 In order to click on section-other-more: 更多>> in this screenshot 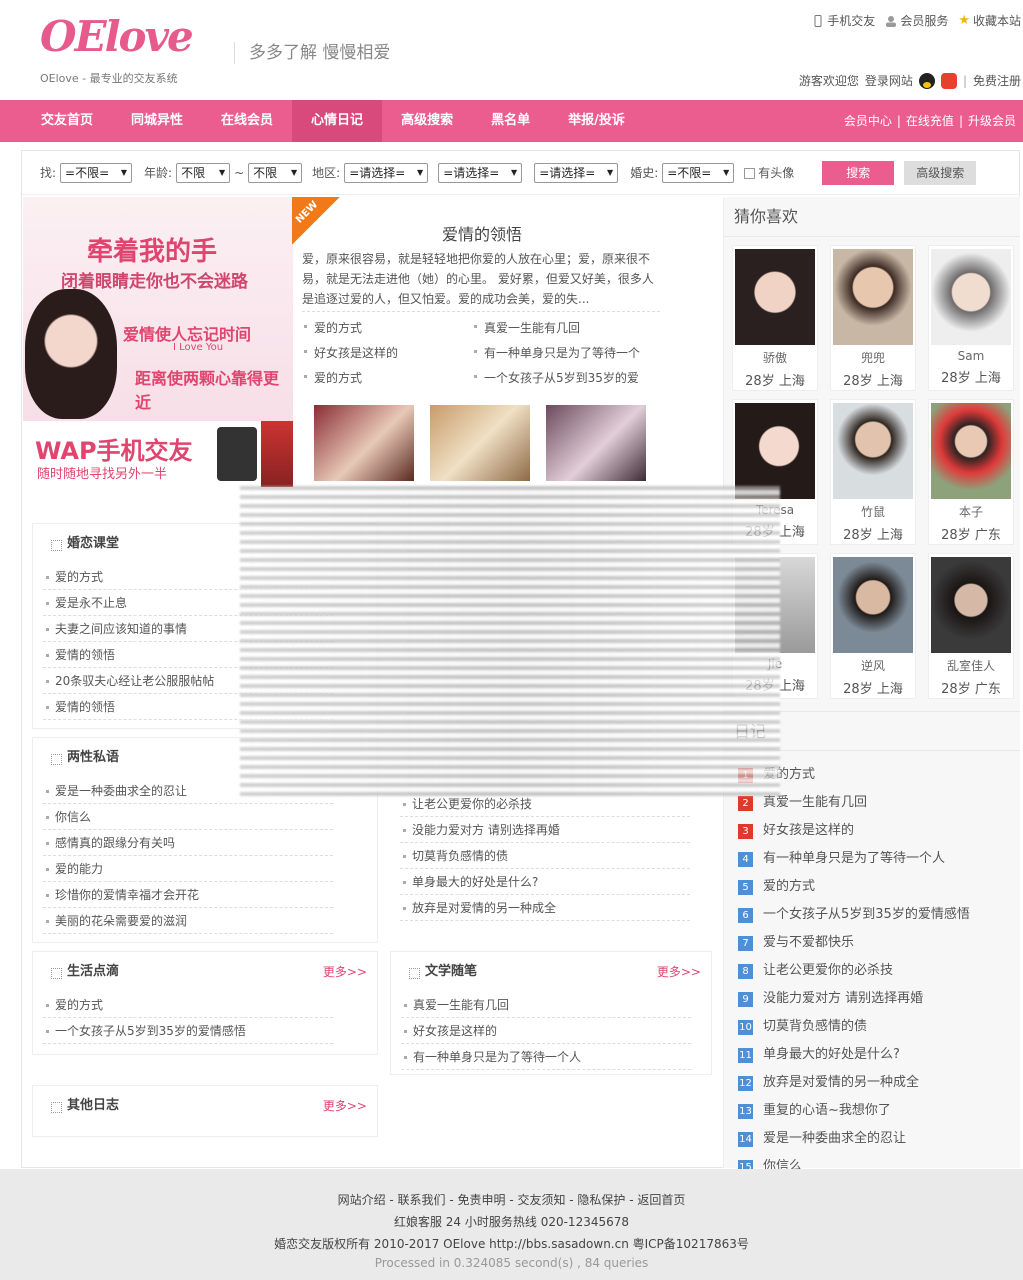, I will do `click(345, 1106)`.